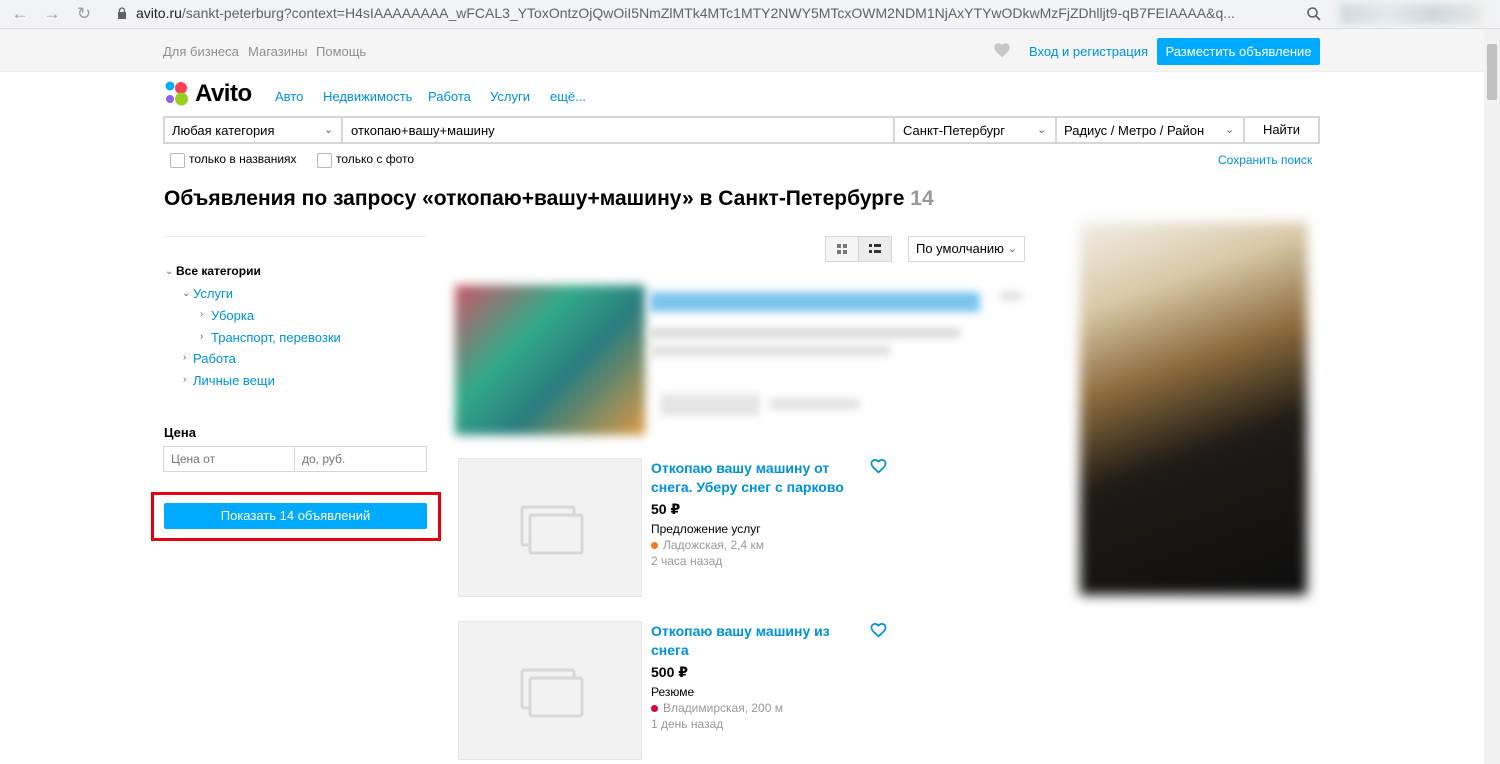 The width and height of the screenshot is (1500, 764). What do you see at coordinates (232, 315) in the screenshot?
I see `category-cleaning: Уборка` at bounding box center [232, 315].